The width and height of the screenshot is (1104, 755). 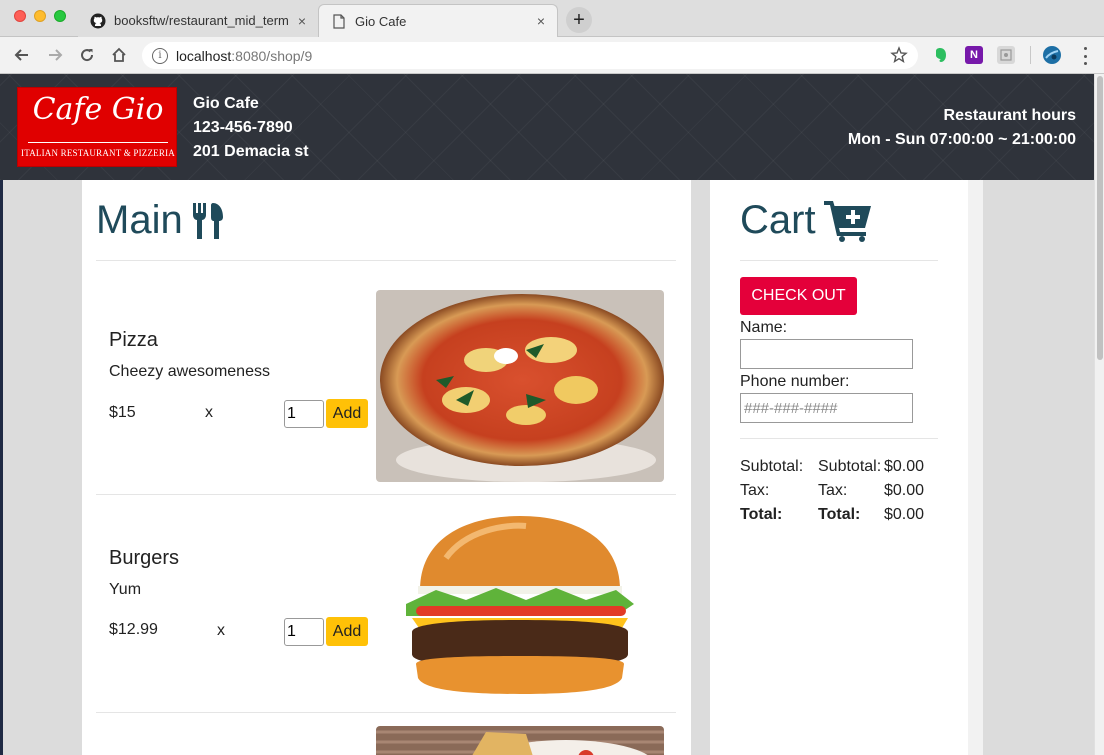 I want to click on burger-image, so click(x=520, y=604).